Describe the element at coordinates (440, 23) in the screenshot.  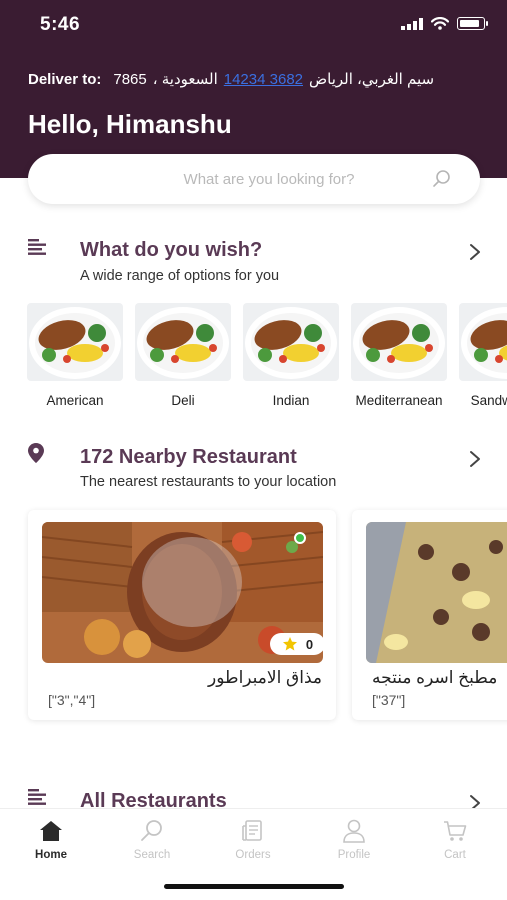
I see `wifi-icon` at that location.